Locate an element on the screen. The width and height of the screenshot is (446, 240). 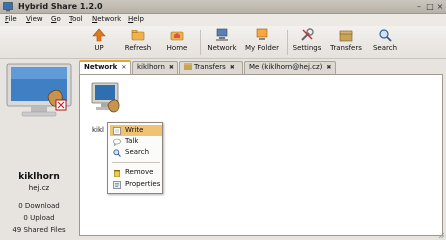
tab-transfers: Transfers ✖ is located at coordinates (211, 67).